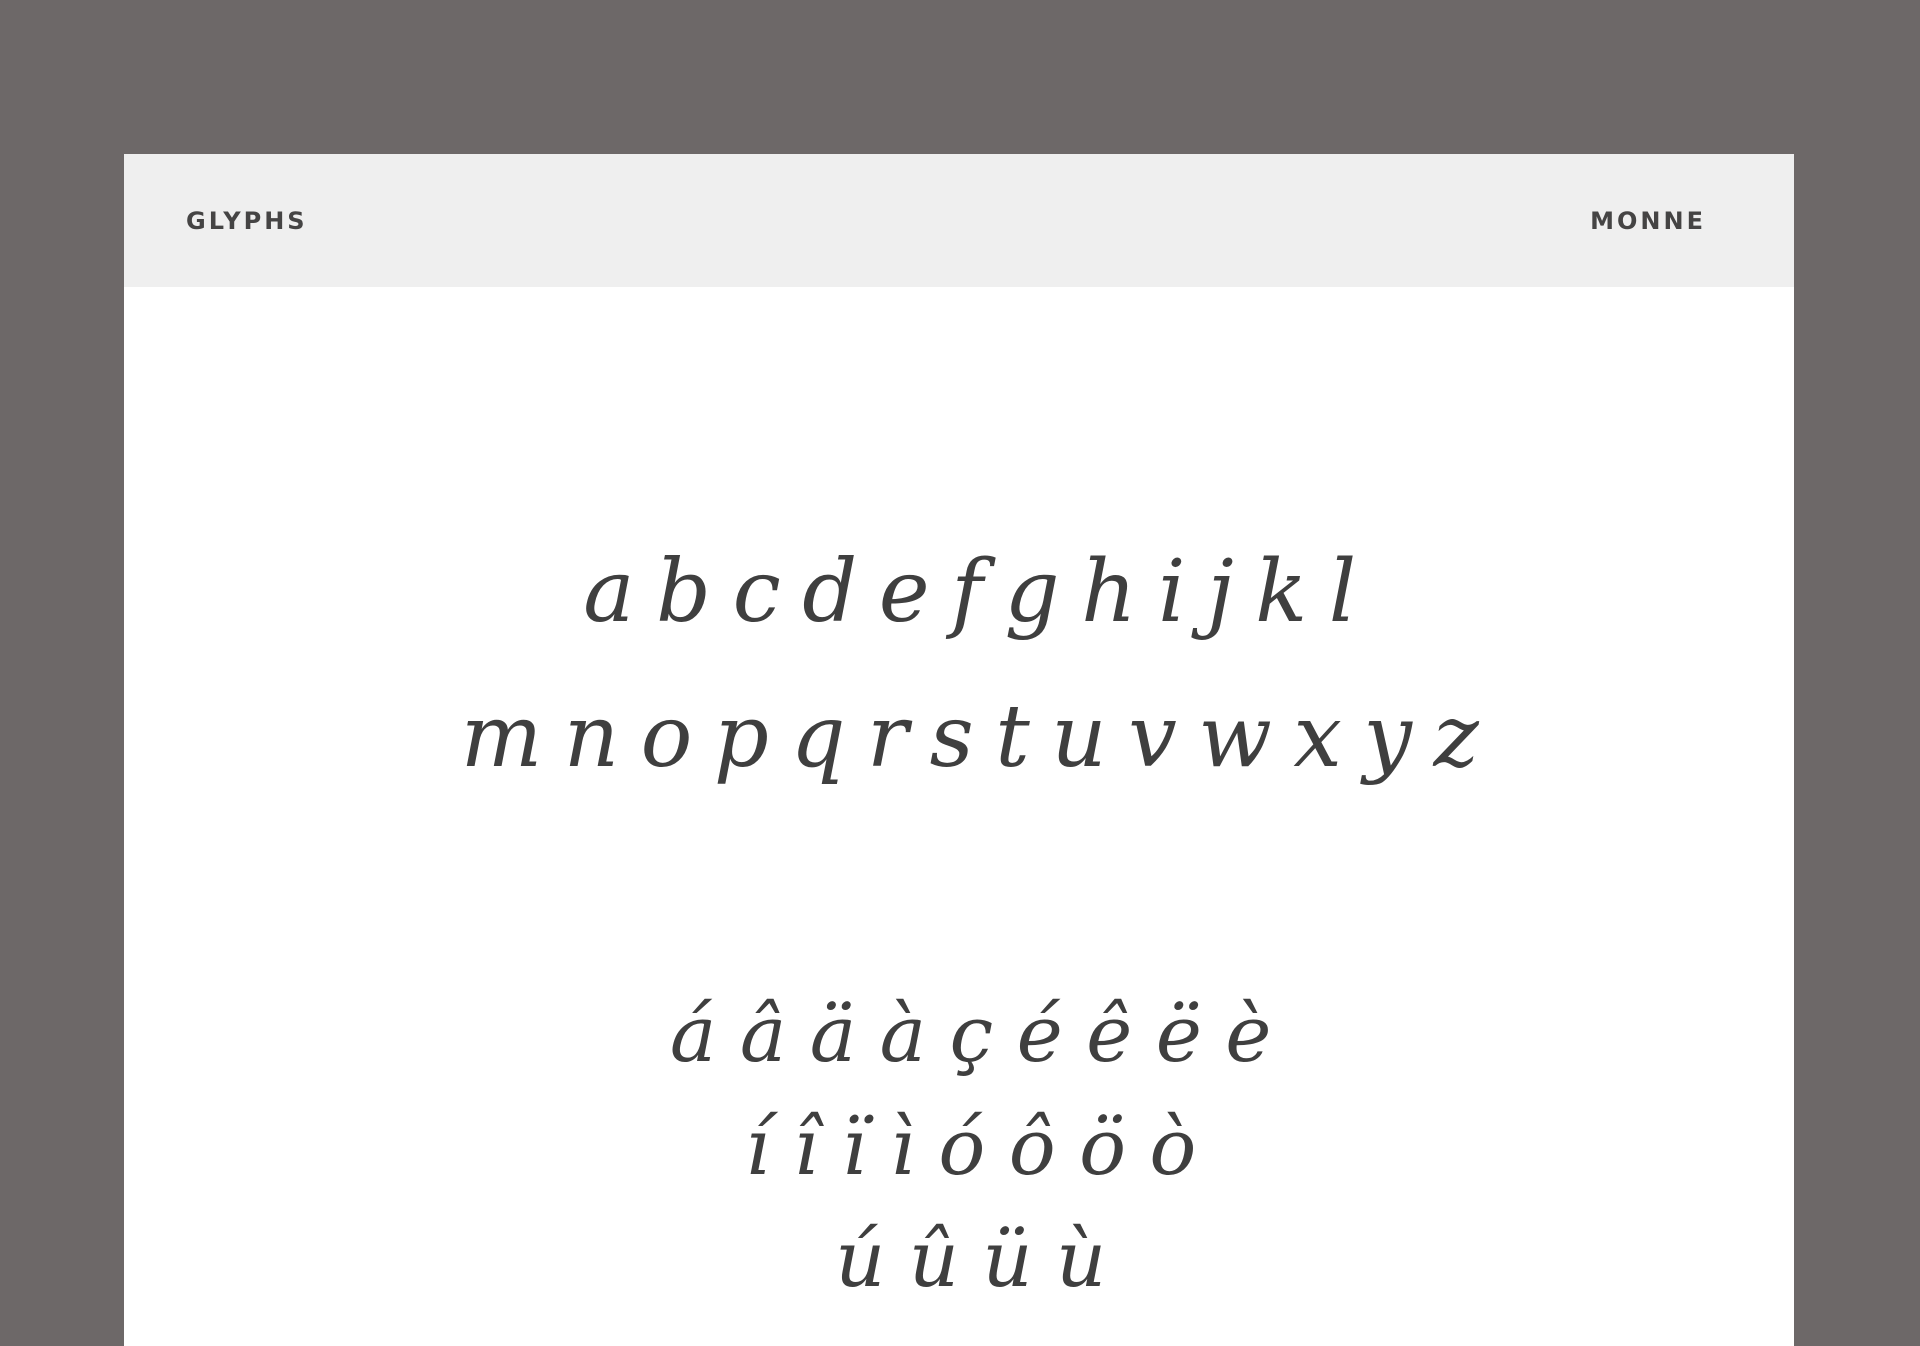  I want to click on lowercase-glyphs-row-1: abcdefghijkl, so click(980, 592).